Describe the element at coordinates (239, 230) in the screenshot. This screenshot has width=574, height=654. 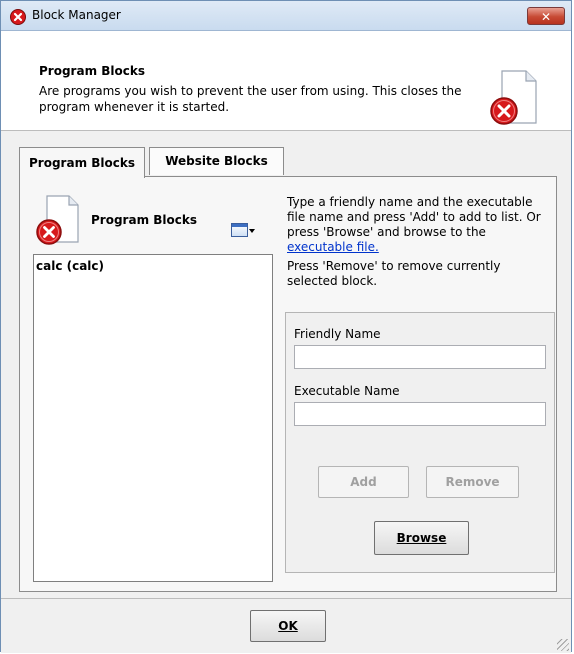
I see `view-mode-icon` at that location.